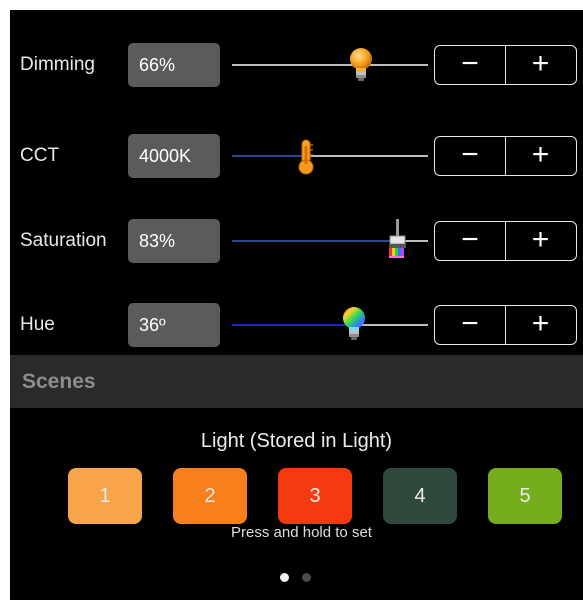 This screenshot has height=600, width=583. What do you see at coordinates (59, 381) in the screenshot?
I see `scenes-title: Scenes` at bounding box center [59, 381].